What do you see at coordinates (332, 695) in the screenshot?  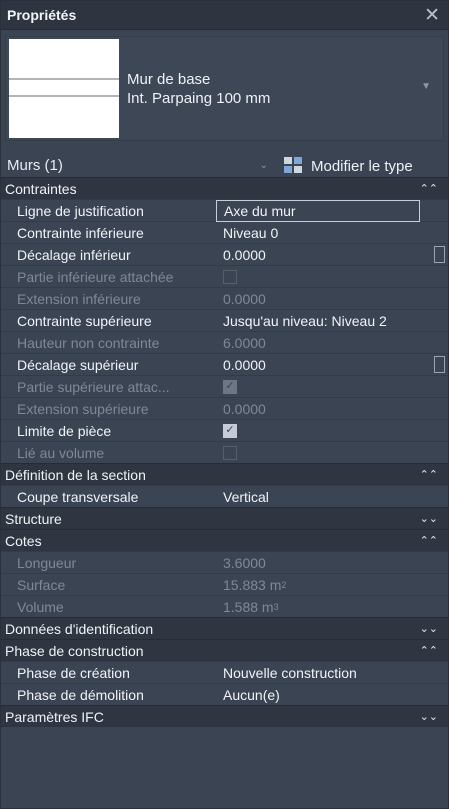 I see `property-value: Aucun(e)` at bounding box center [332, 695].